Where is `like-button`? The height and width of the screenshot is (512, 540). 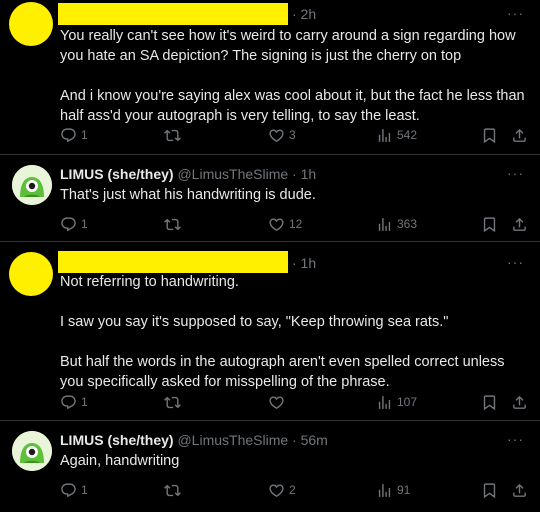
like-button is located at coordinates (278, 402).